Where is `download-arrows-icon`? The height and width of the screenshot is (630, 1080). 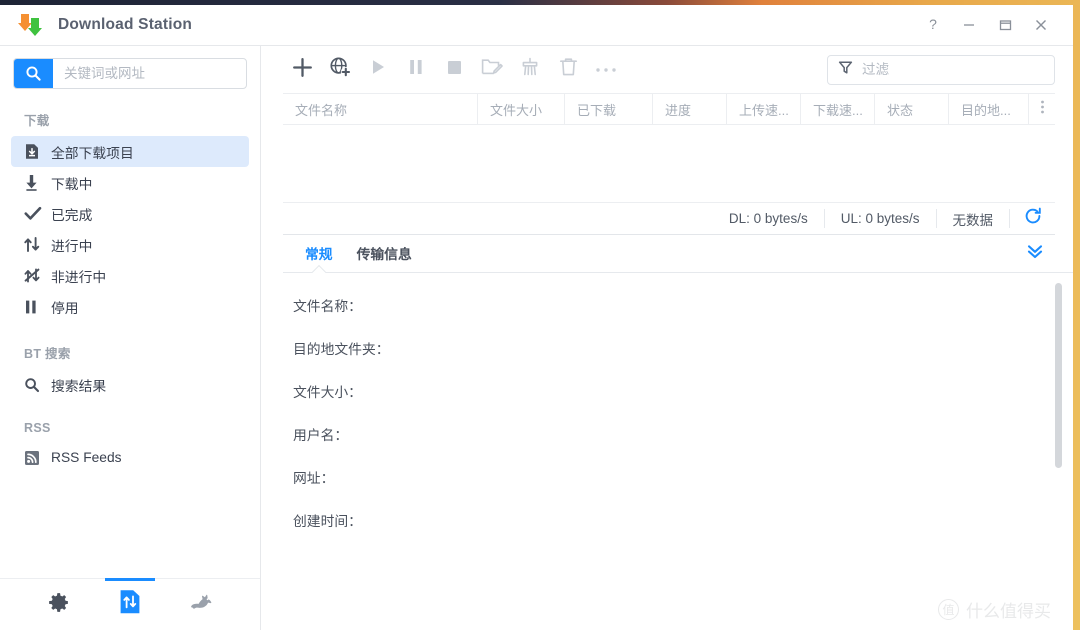 download-arrows-icon is located at coordinates (31, 25).